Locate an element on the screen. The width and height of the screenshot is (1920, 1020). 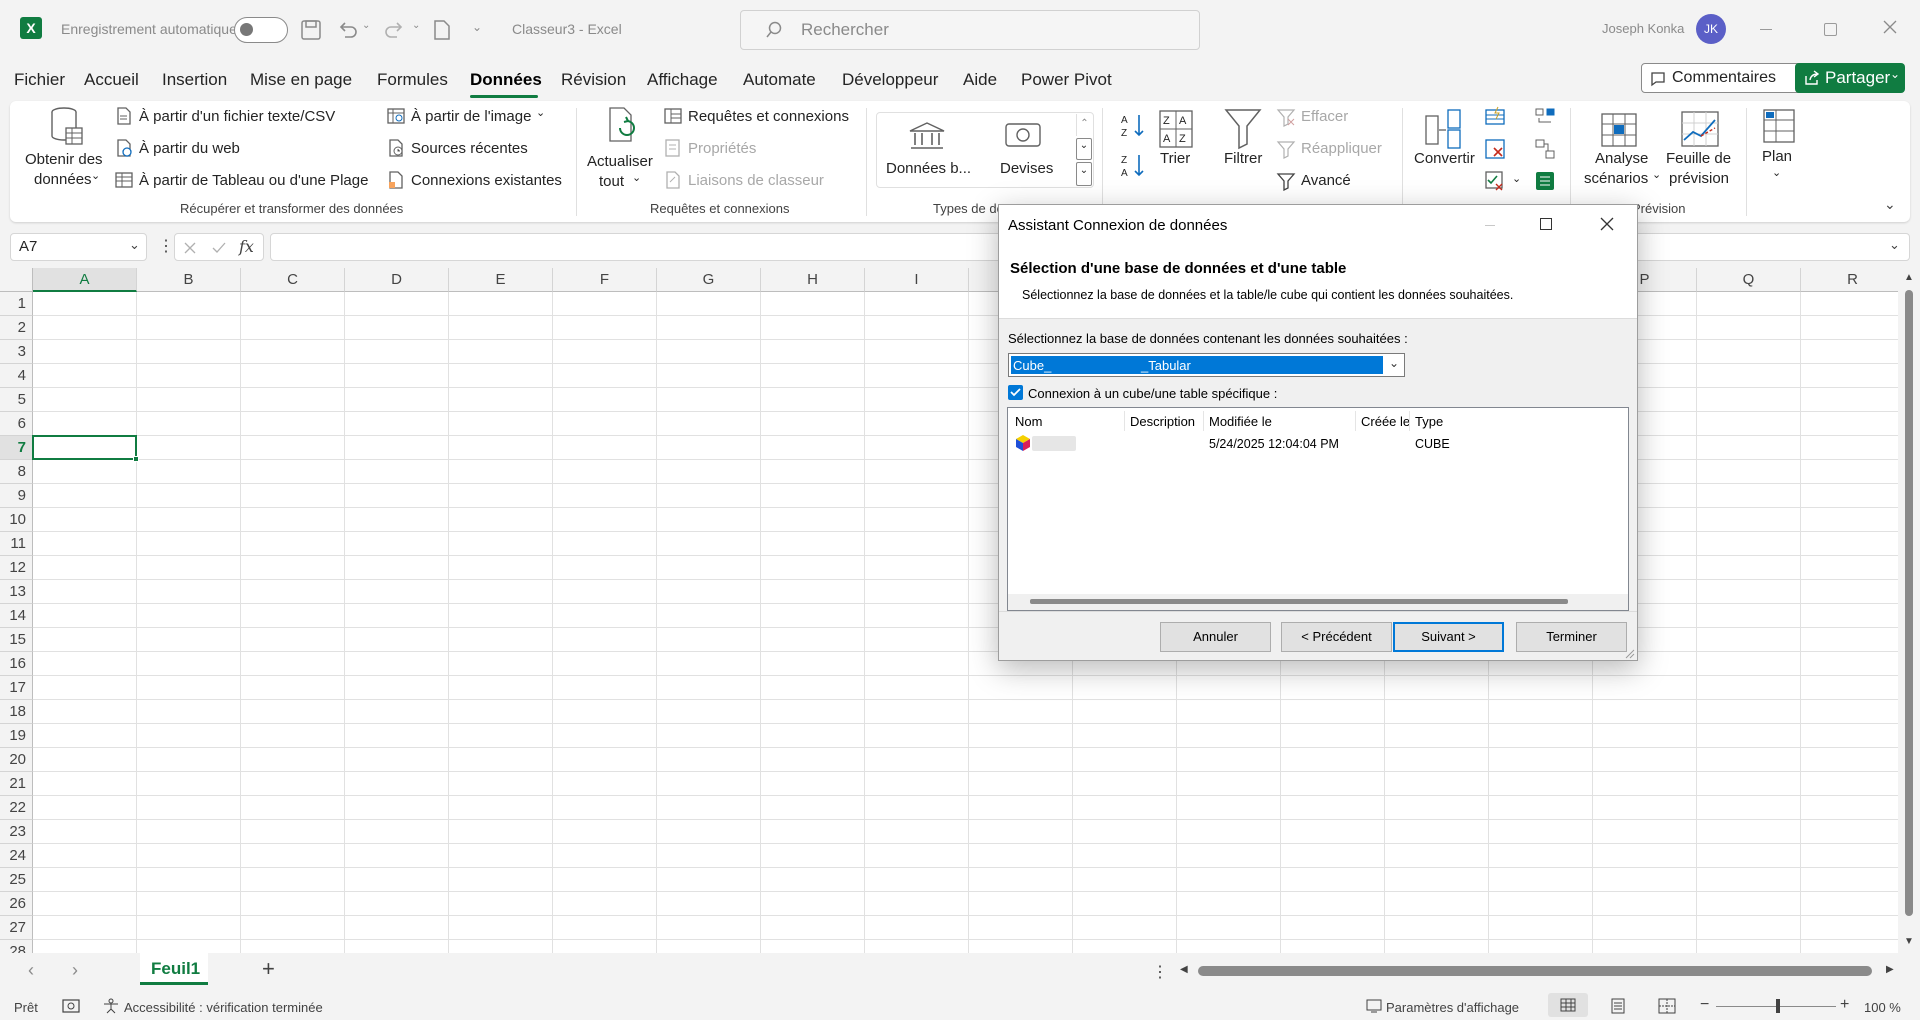
minimize-icon is located at coordinates (1766, 29).